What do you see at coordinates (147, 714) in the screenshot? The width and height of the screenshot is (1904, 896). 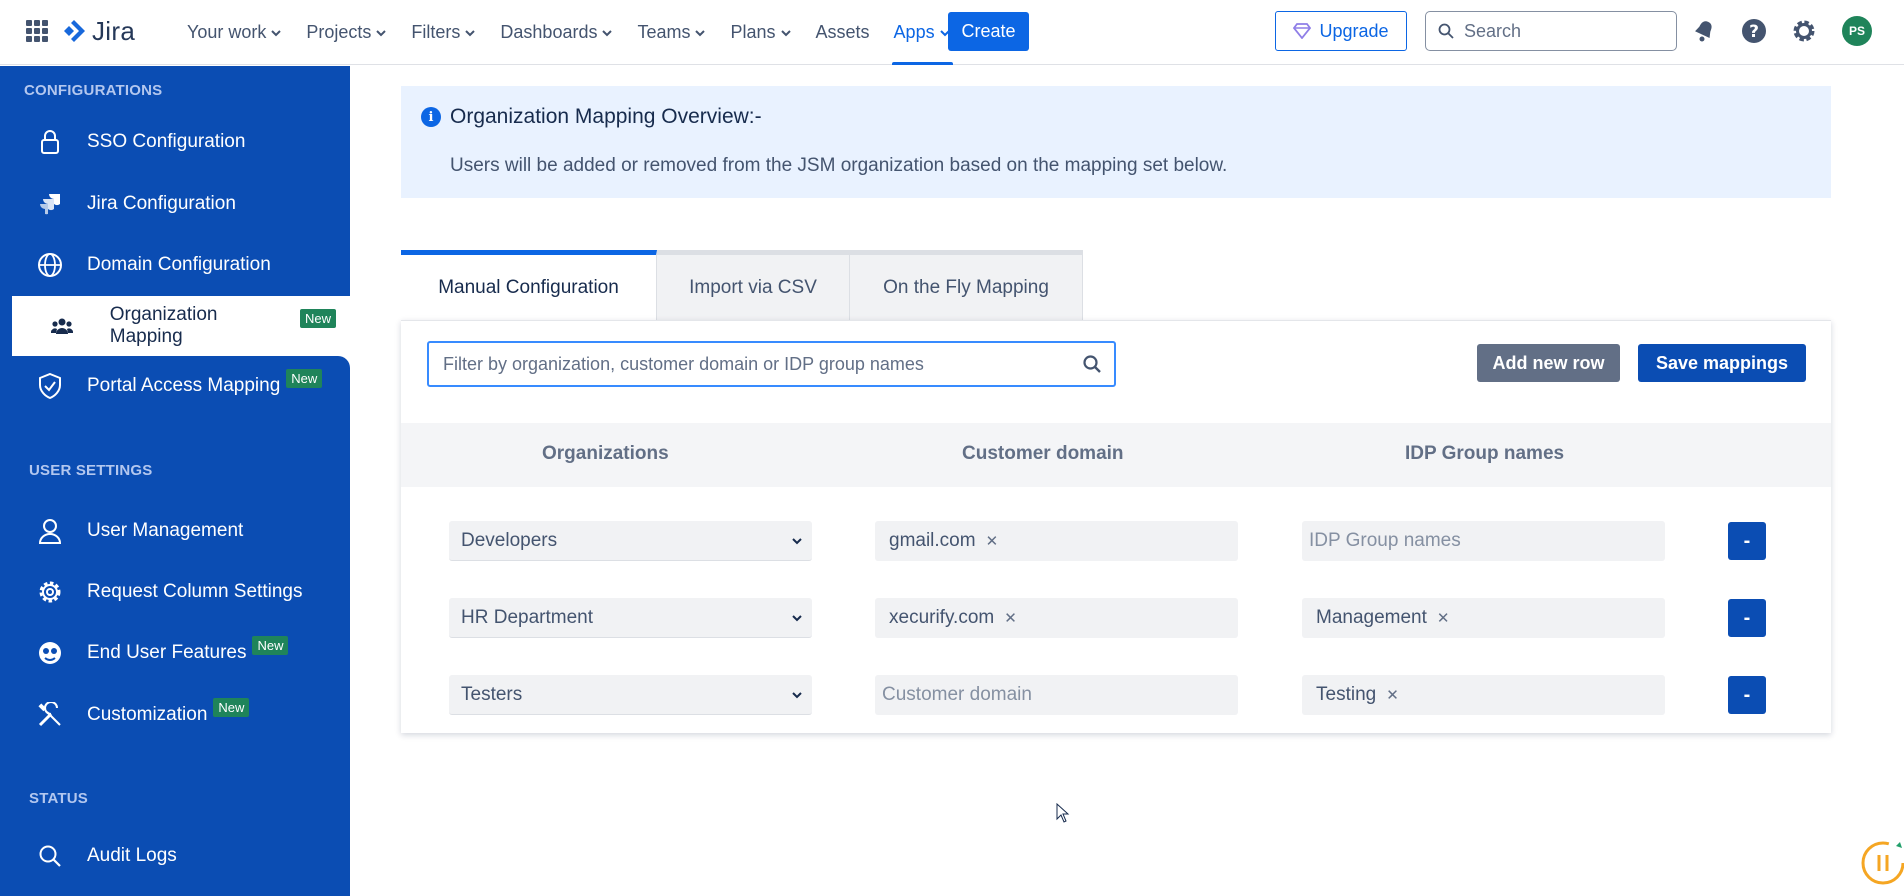 I see `sidebar-item-label: Customization` at bounding box center [147, 714].